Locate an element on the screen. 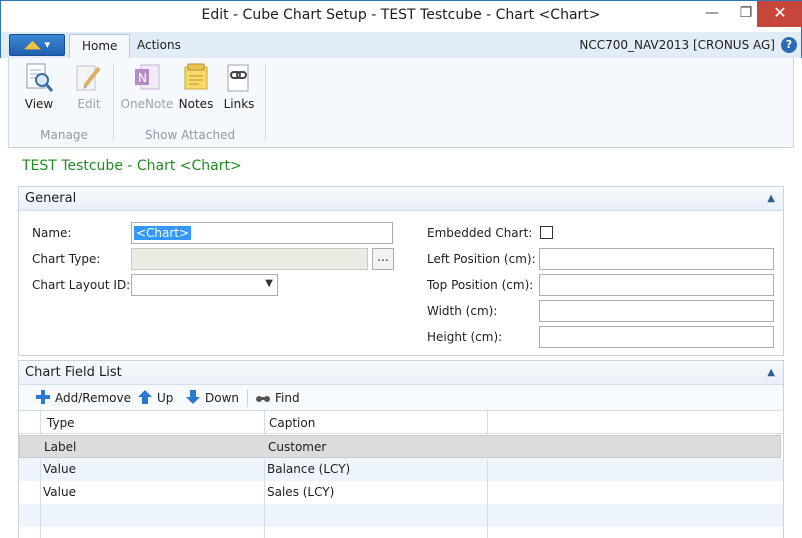  general-header: General ▲ is located at coordinates (401, 199).